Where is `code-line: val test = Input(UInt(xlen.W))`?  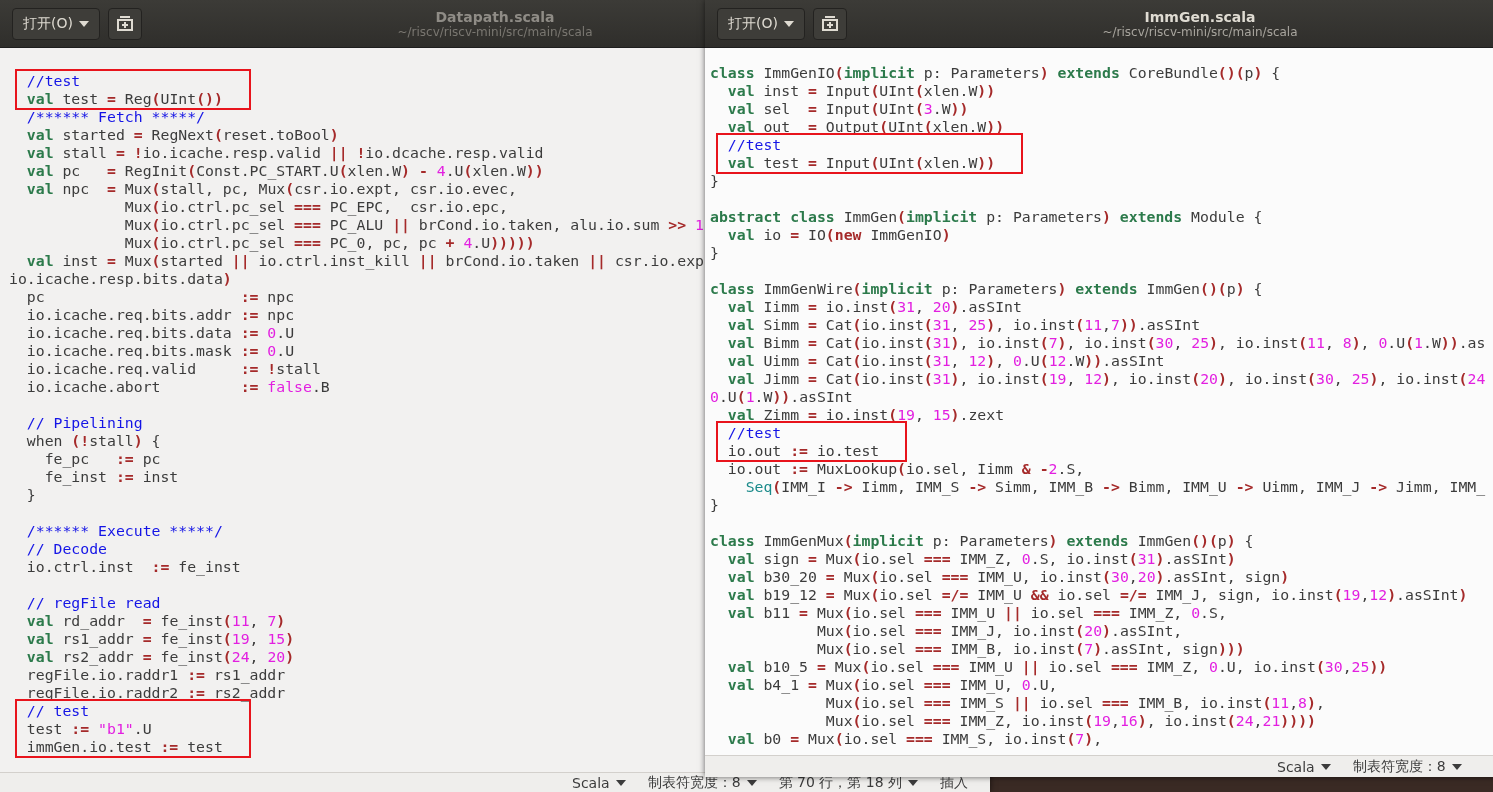 code-line: val test = Input(UInt(xlen.W)) is located at coordinates (861, 163).